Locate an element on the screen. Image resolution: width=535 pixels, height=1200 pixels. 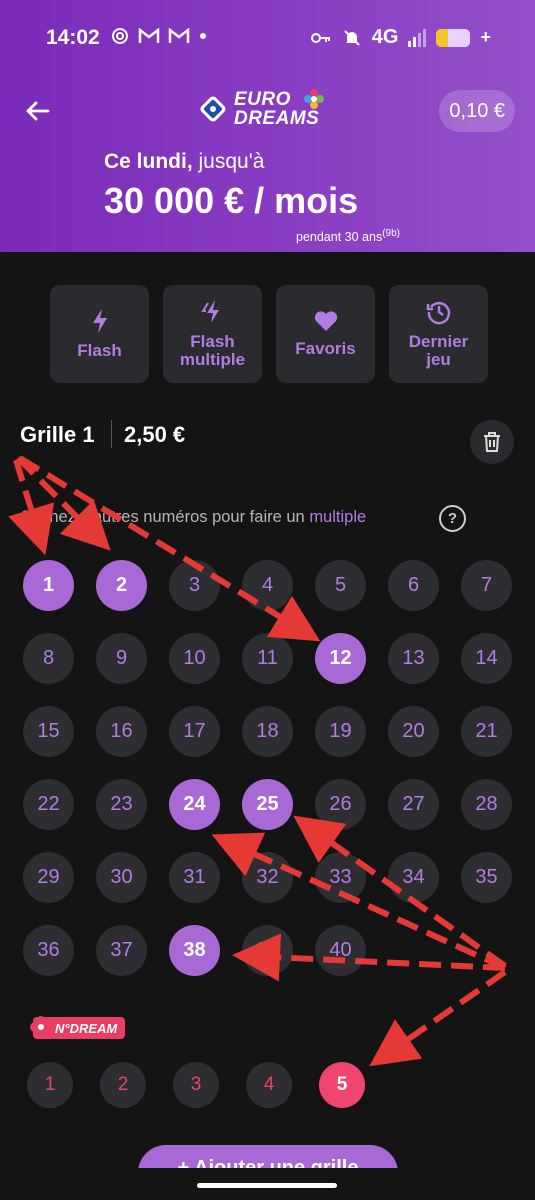
number-ball-27: 27 is located at coordinates (413, 804).